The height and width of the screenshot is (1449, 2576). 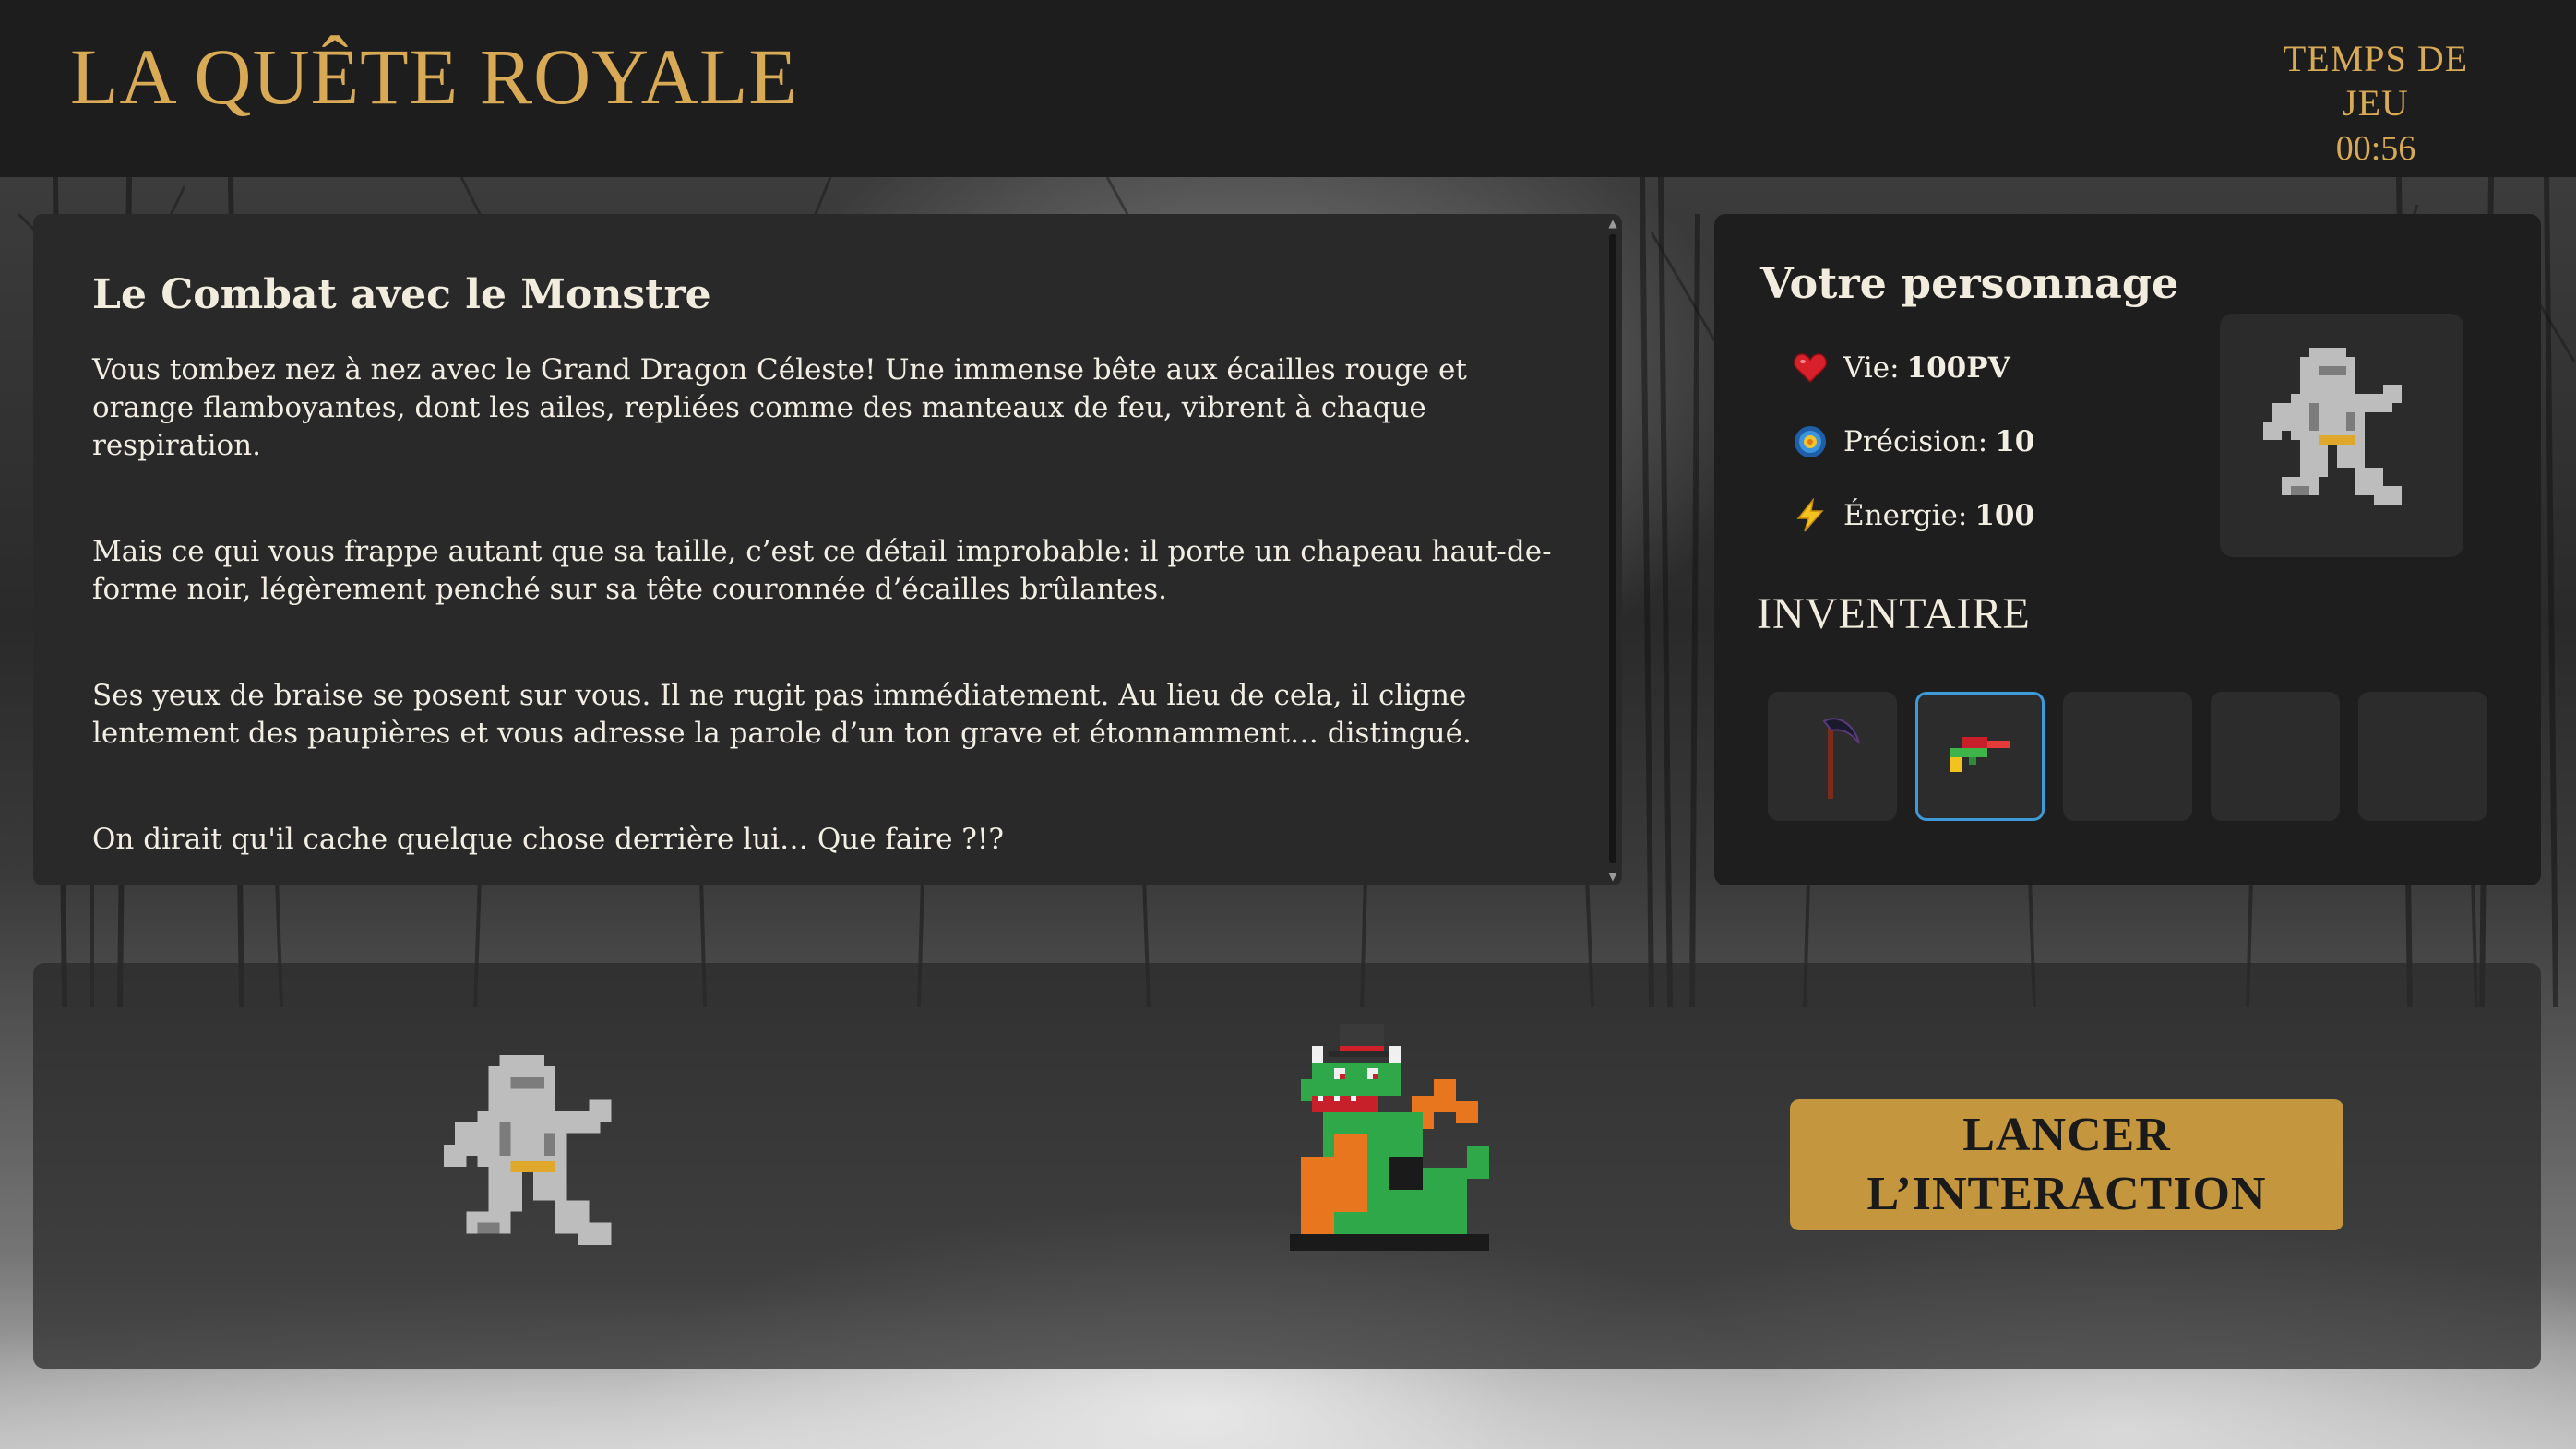 What do you see at coordinates (2376, 81) in the screenshot?
I see `timer-label: TEMPS DE JEU` at bounding box center [2376, 81].